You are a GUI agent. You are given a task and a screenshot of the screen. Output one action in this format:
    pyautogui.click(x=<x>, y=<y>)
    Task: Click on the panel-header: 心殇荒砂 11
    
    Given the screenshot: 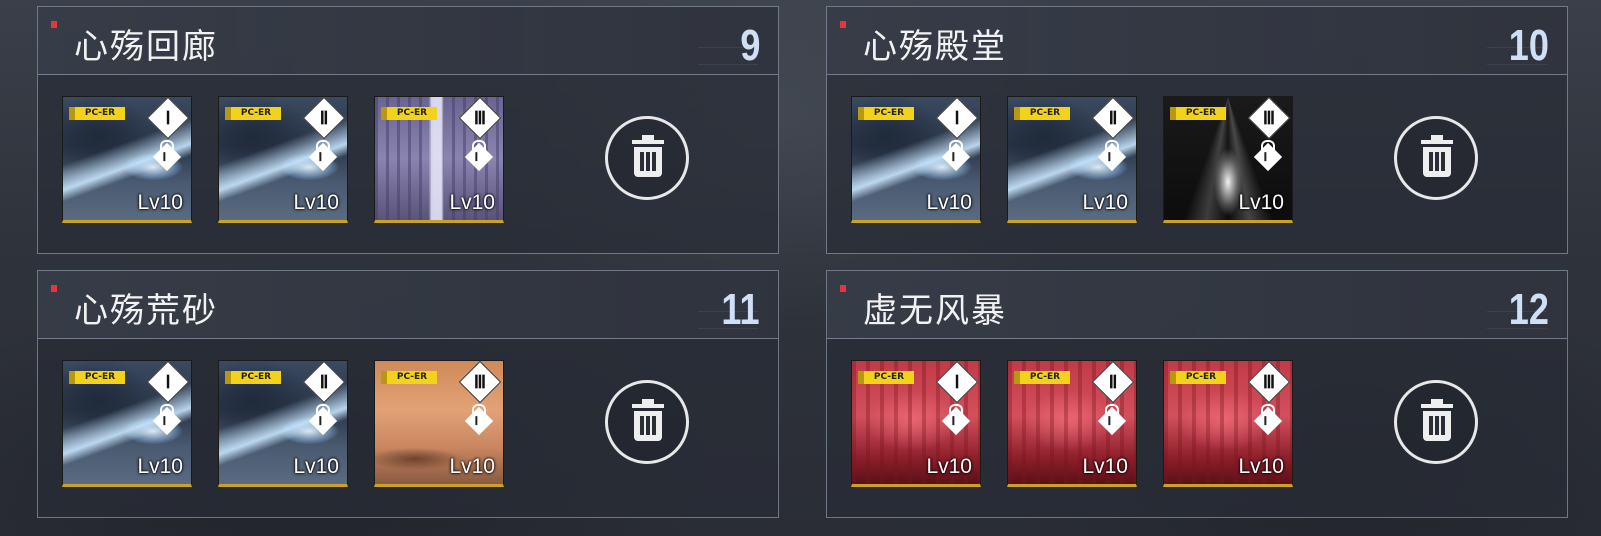 What is the action you would take?
    pyautogui.click(x=408, y=305)
    